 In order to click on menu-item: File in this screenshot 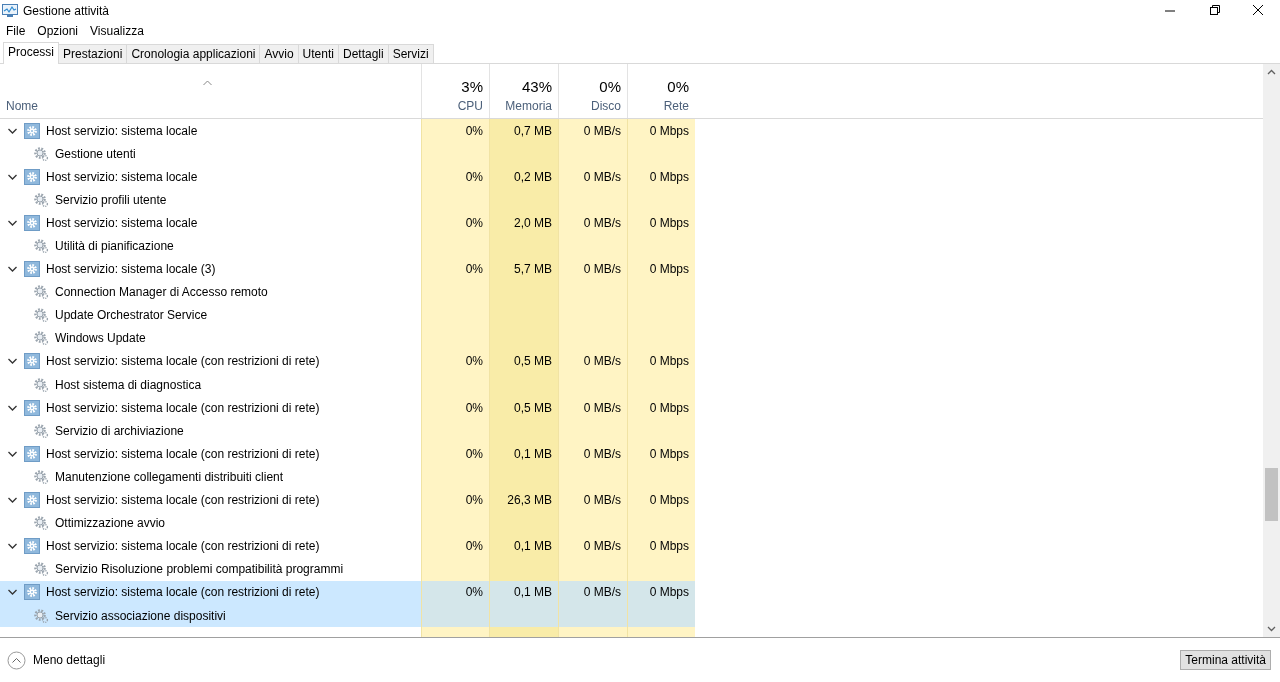, I will do `click(16, 31)`.